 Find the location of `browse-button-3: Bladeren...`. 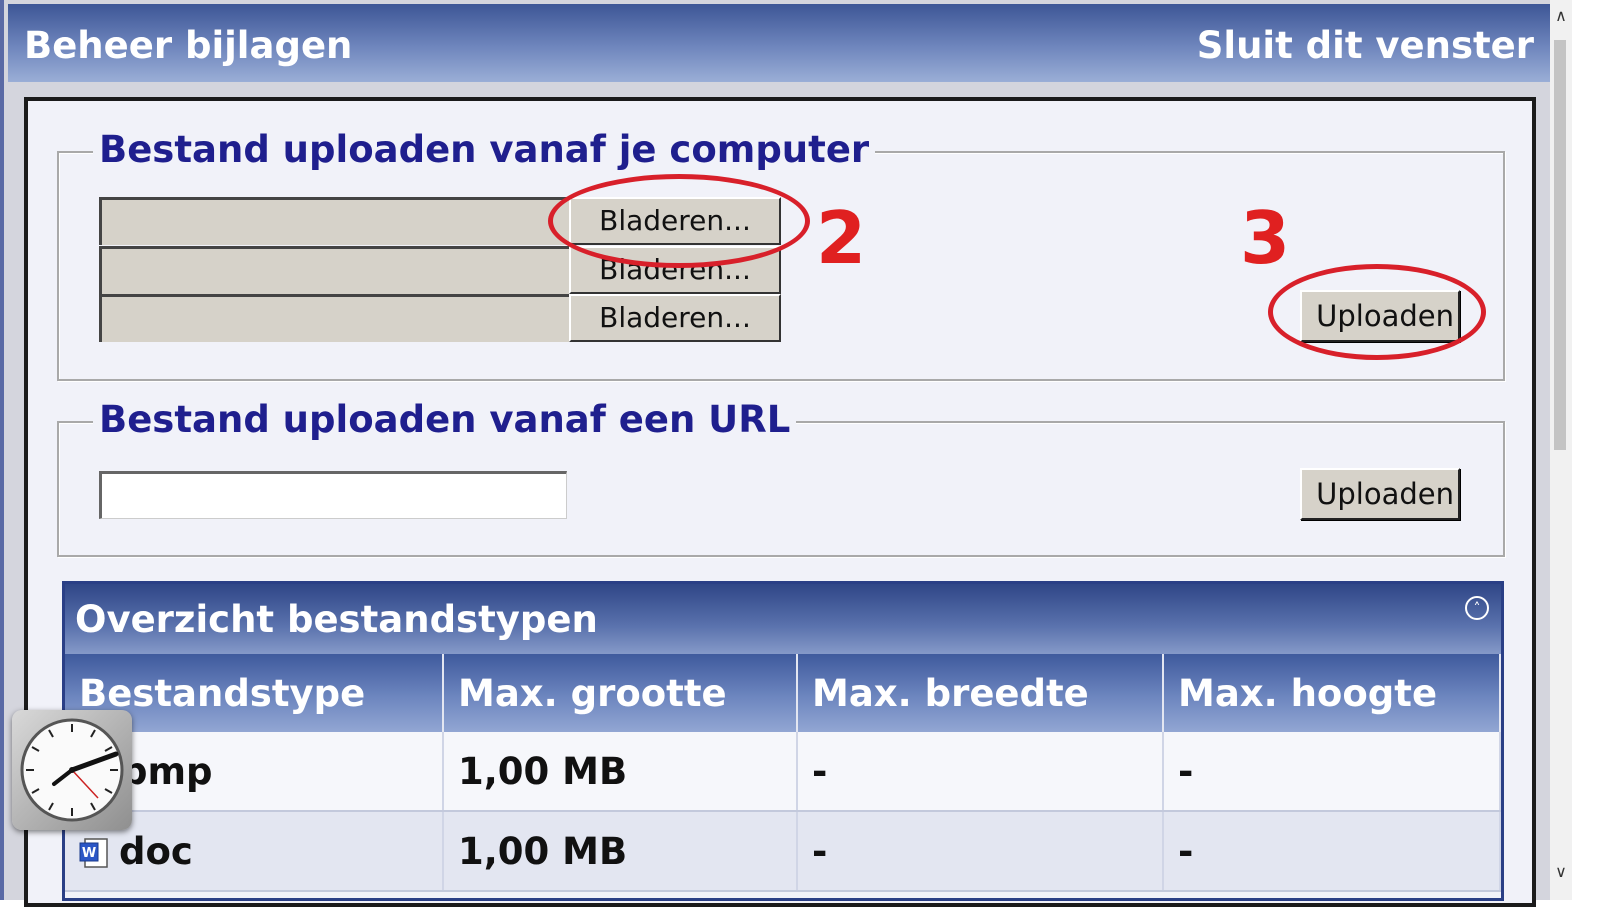

browse-button-3: Bladeren... is located at coordinates (675, 318).